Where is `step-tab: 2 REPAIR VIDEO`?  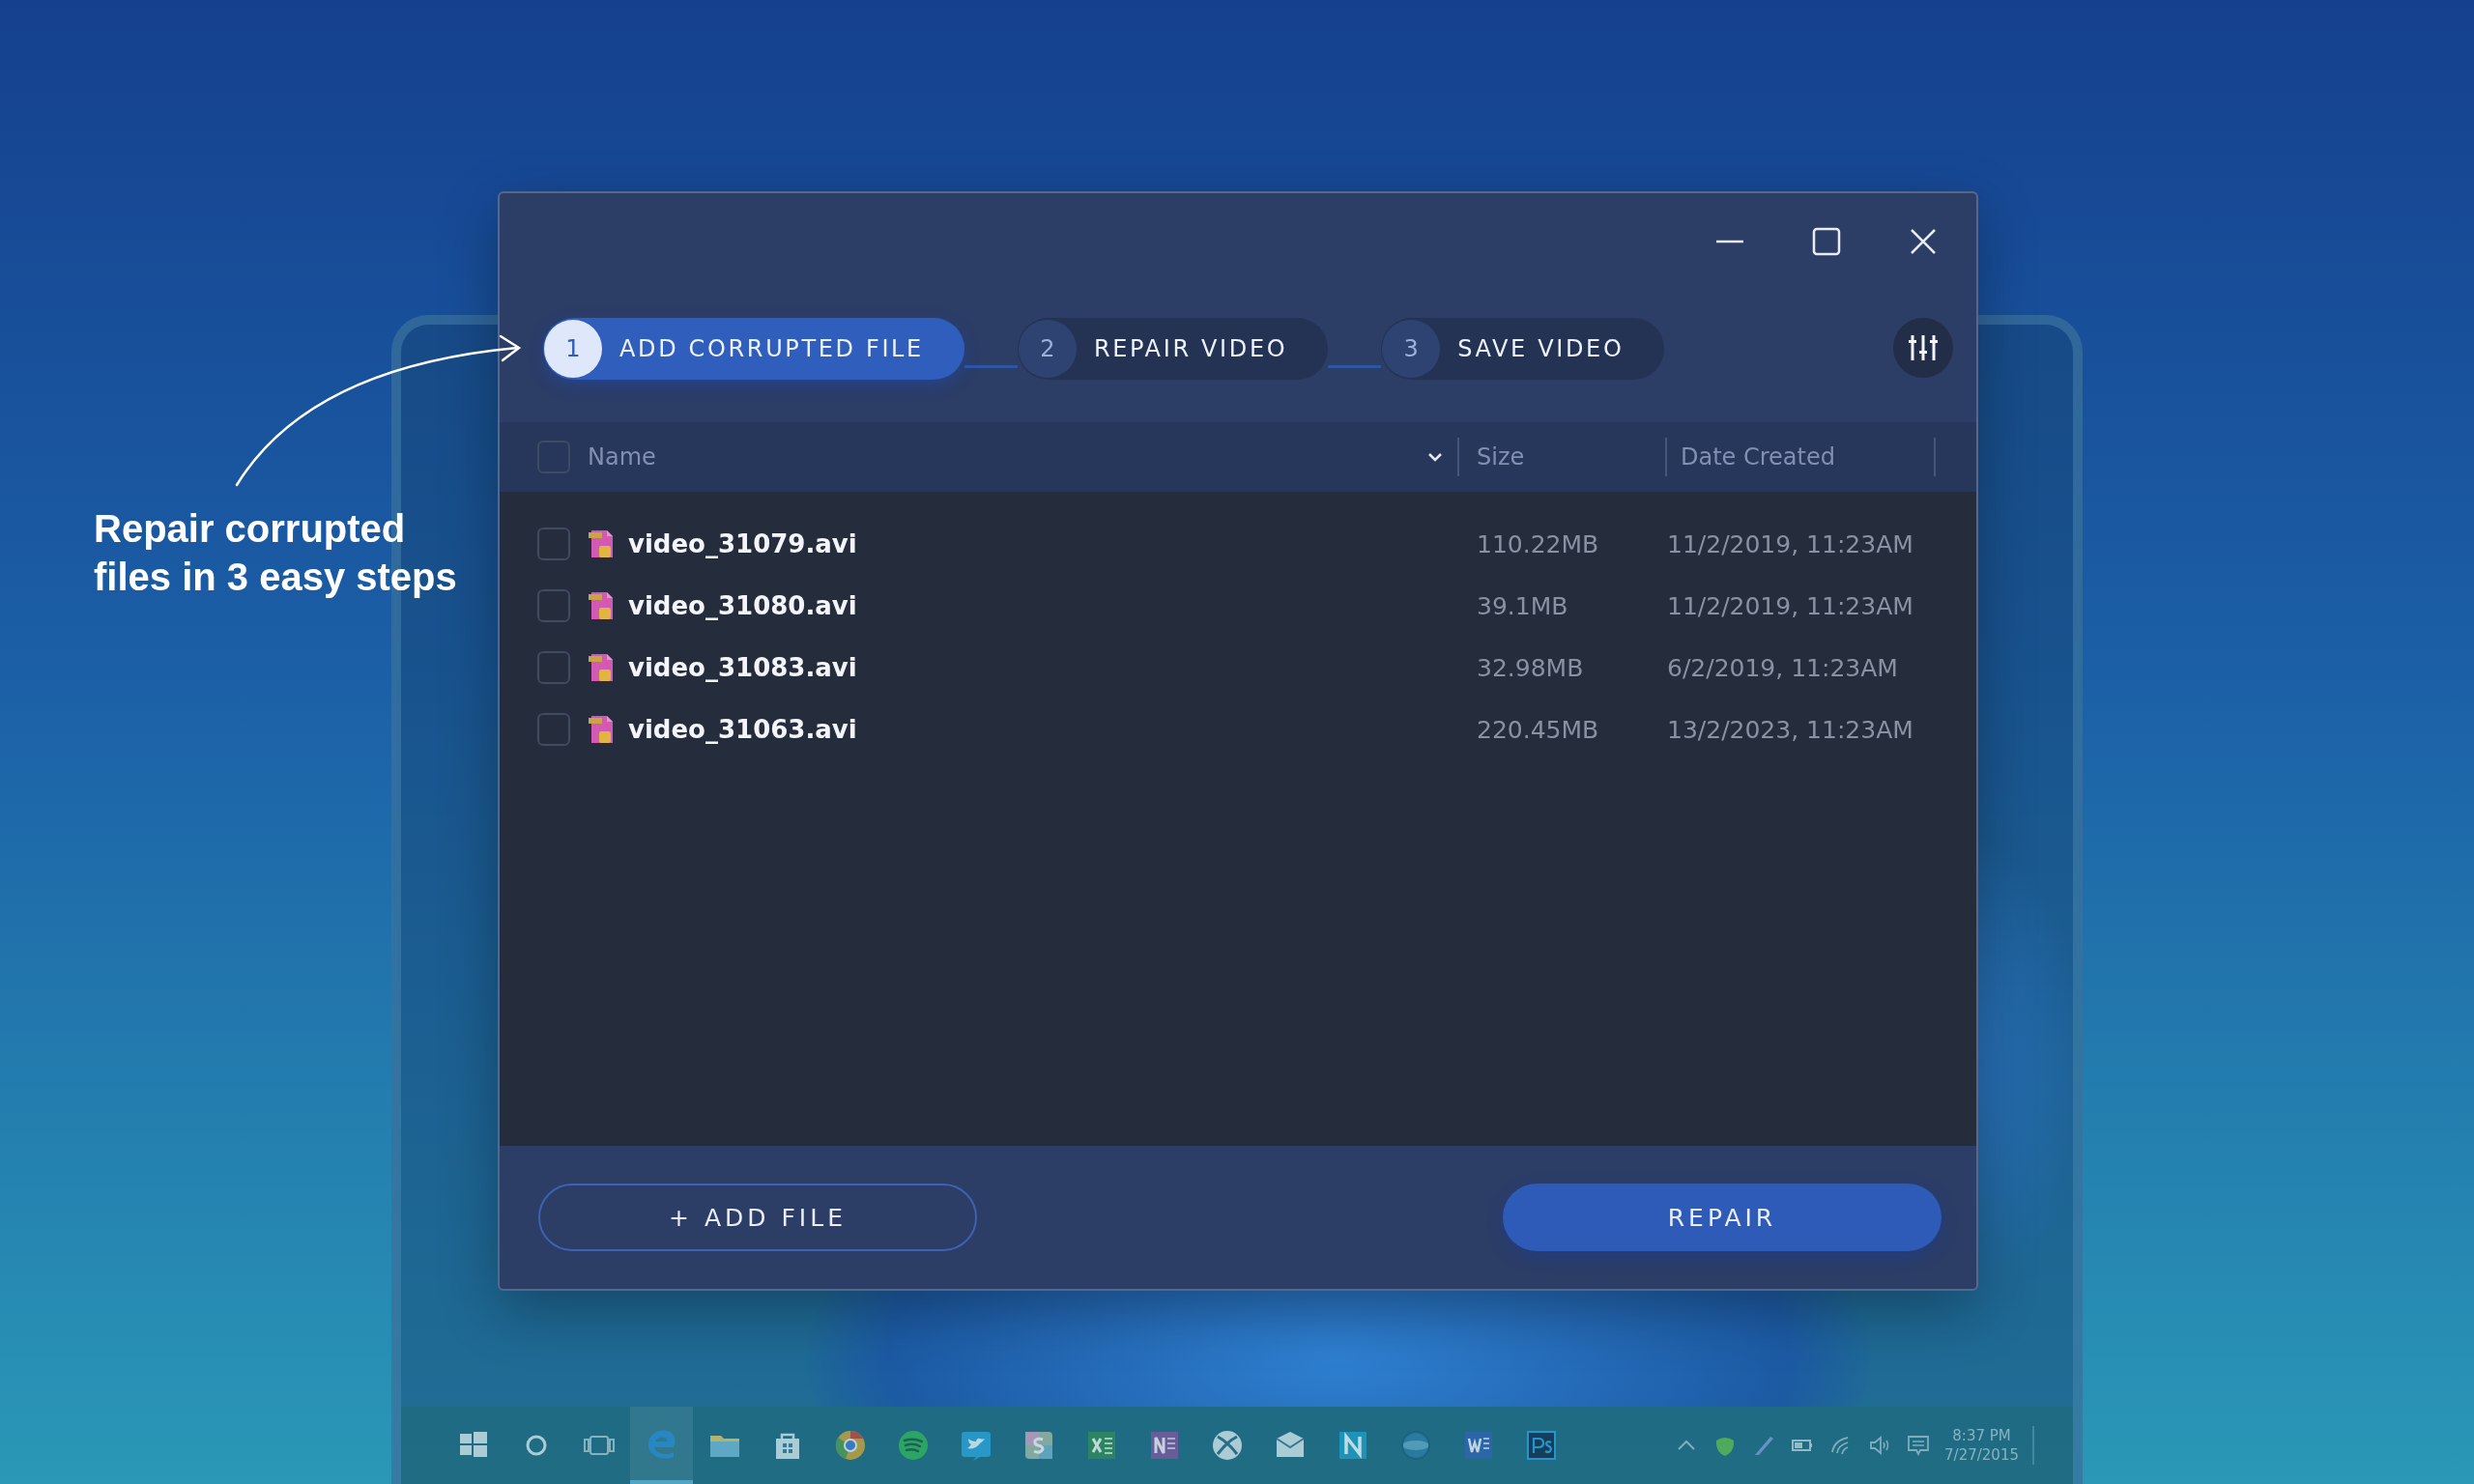 step-tab: 2 REPAIR VIDEO is located at coordinates (1173, 349).